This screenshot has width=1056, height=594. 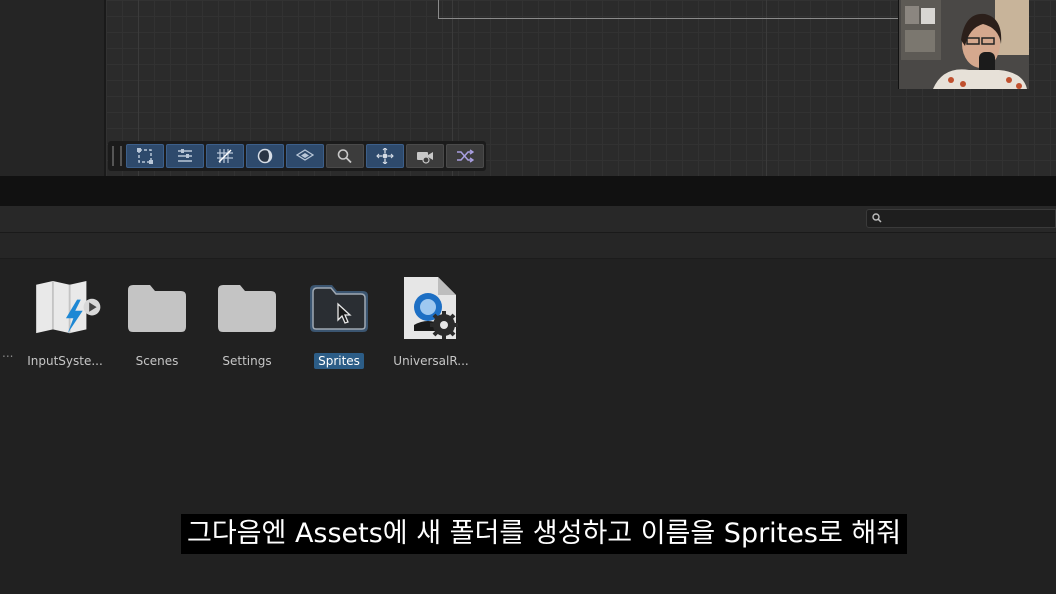 I want to click on layers-icon, so click(x=305, y=155).